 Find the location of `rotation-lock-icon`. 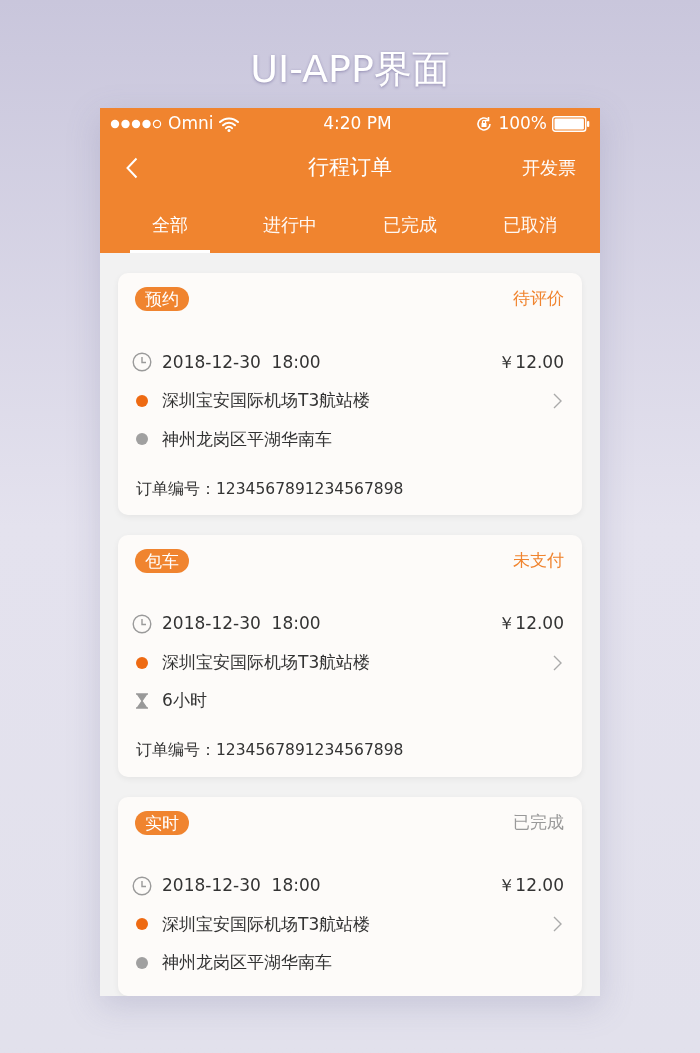

rotation-lock-icon is located at coordinates (484, 124).